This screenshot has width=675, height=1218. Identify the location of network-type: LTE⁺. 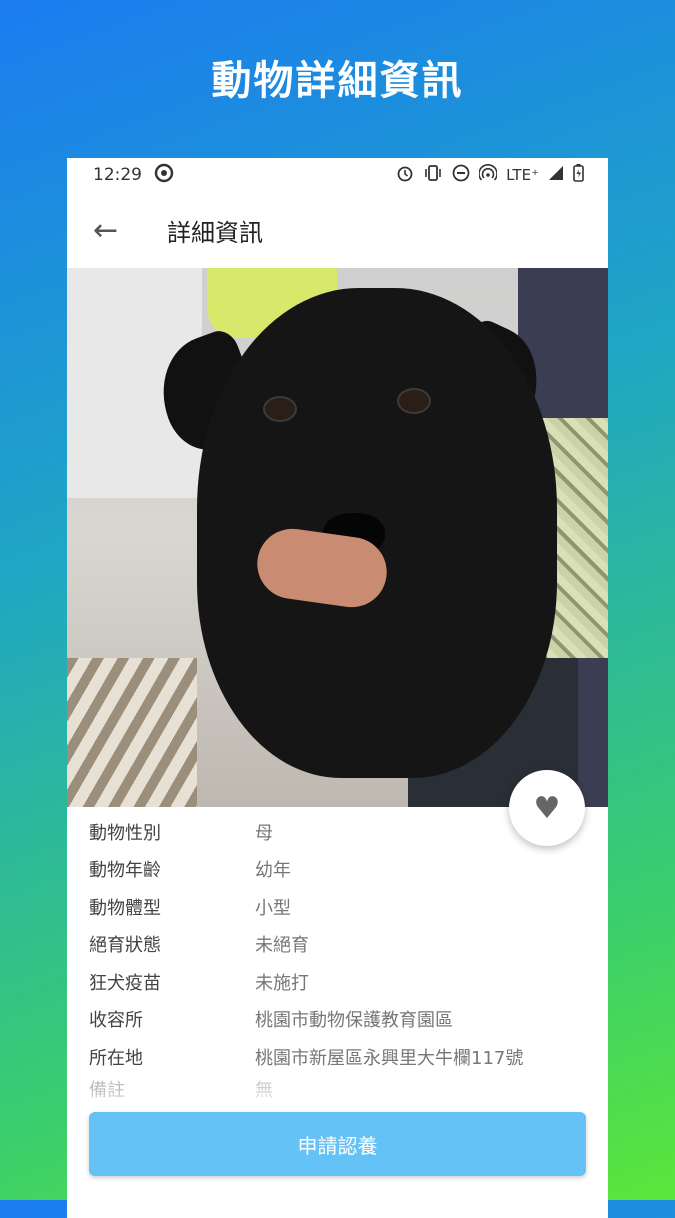
(522, 175).